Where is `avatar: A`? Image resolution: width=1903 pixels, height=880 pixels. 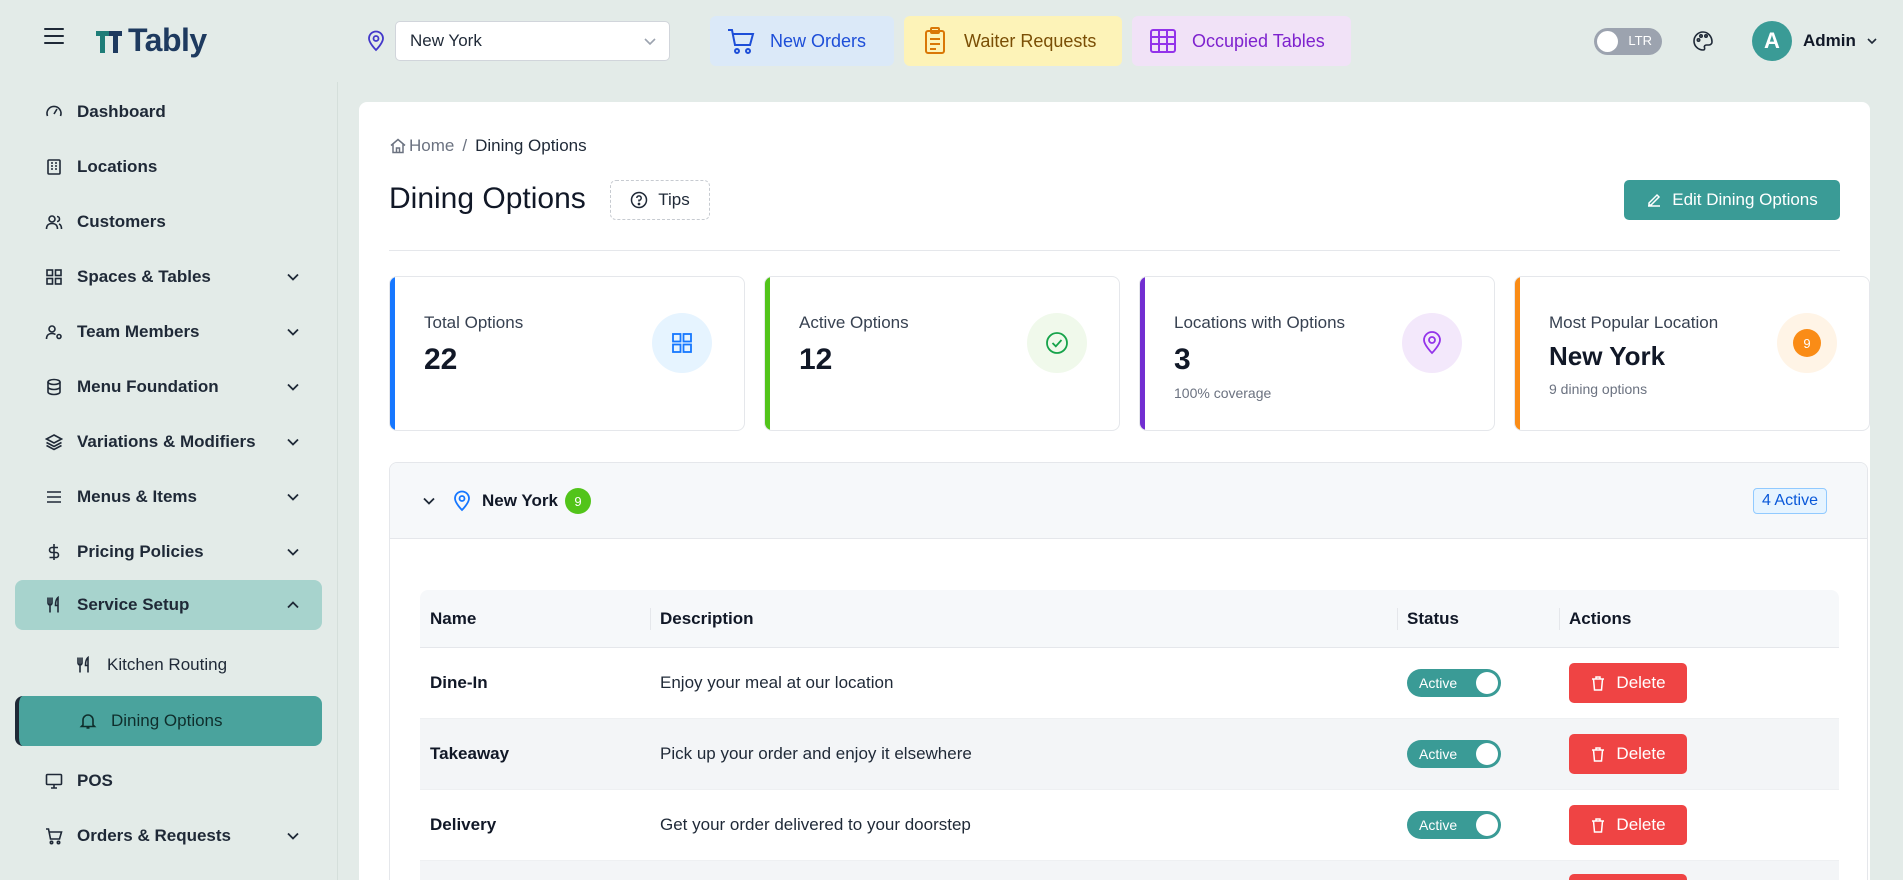 avatar: A is located at coordinates (1772, 41).